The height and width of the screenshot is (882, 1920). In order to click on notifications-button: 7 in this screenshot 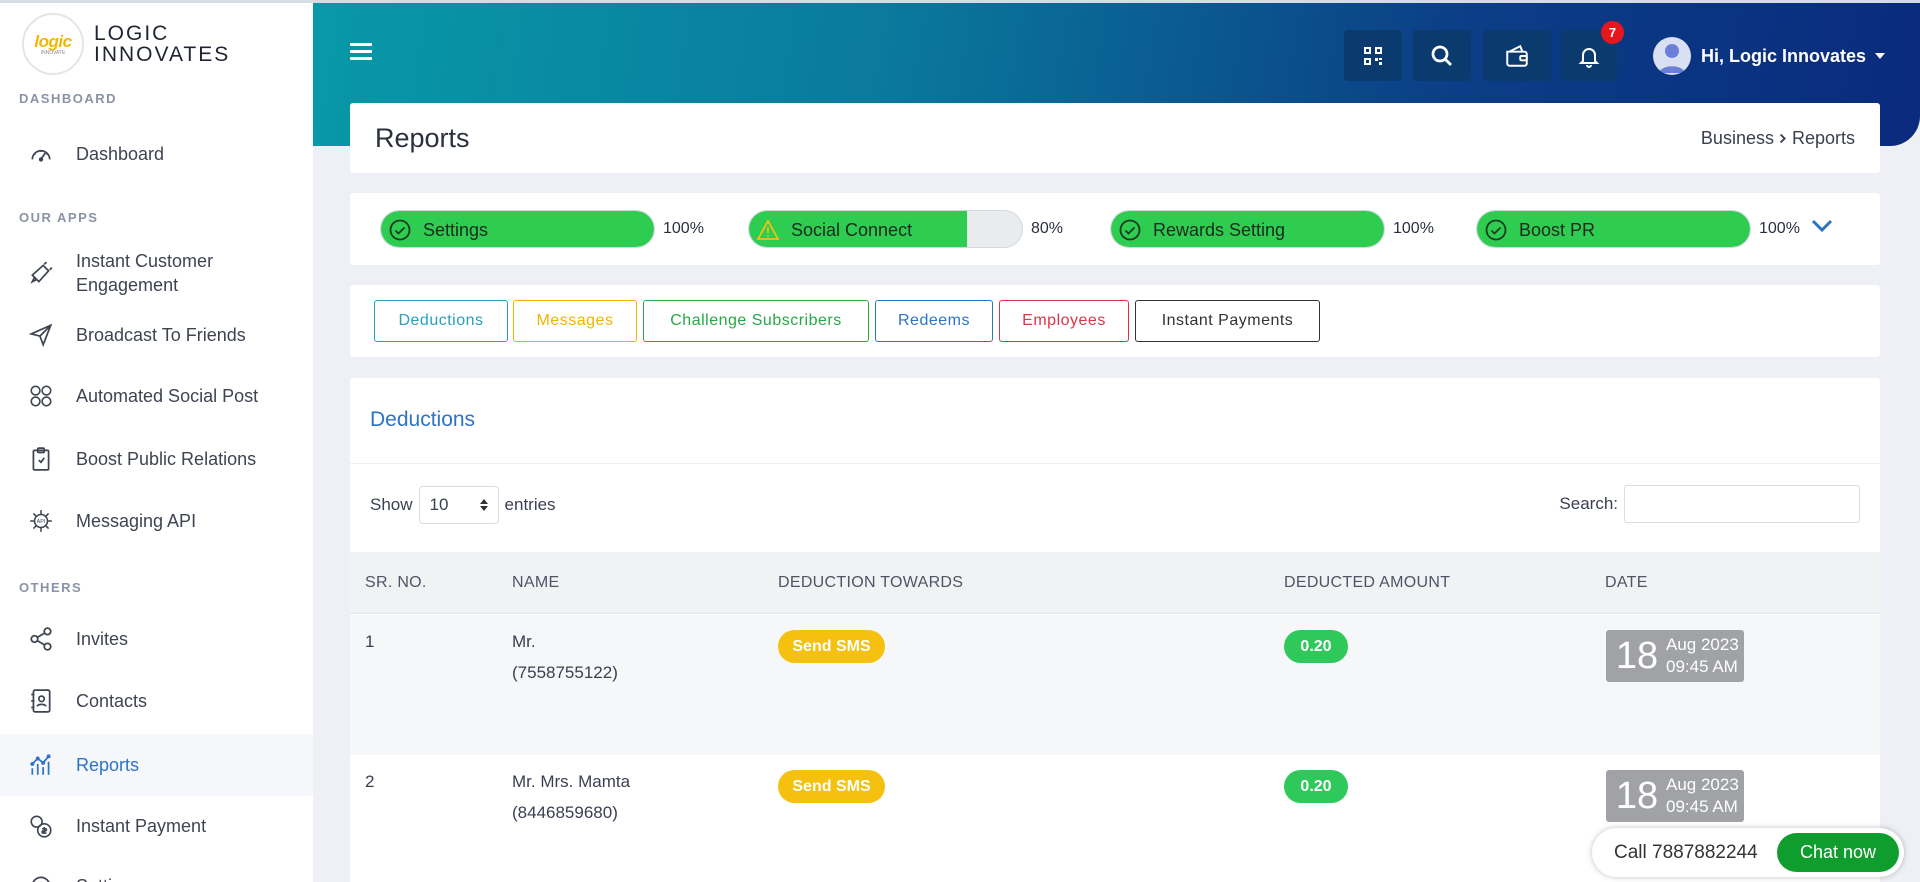, I will do `click(1592, 51)`.